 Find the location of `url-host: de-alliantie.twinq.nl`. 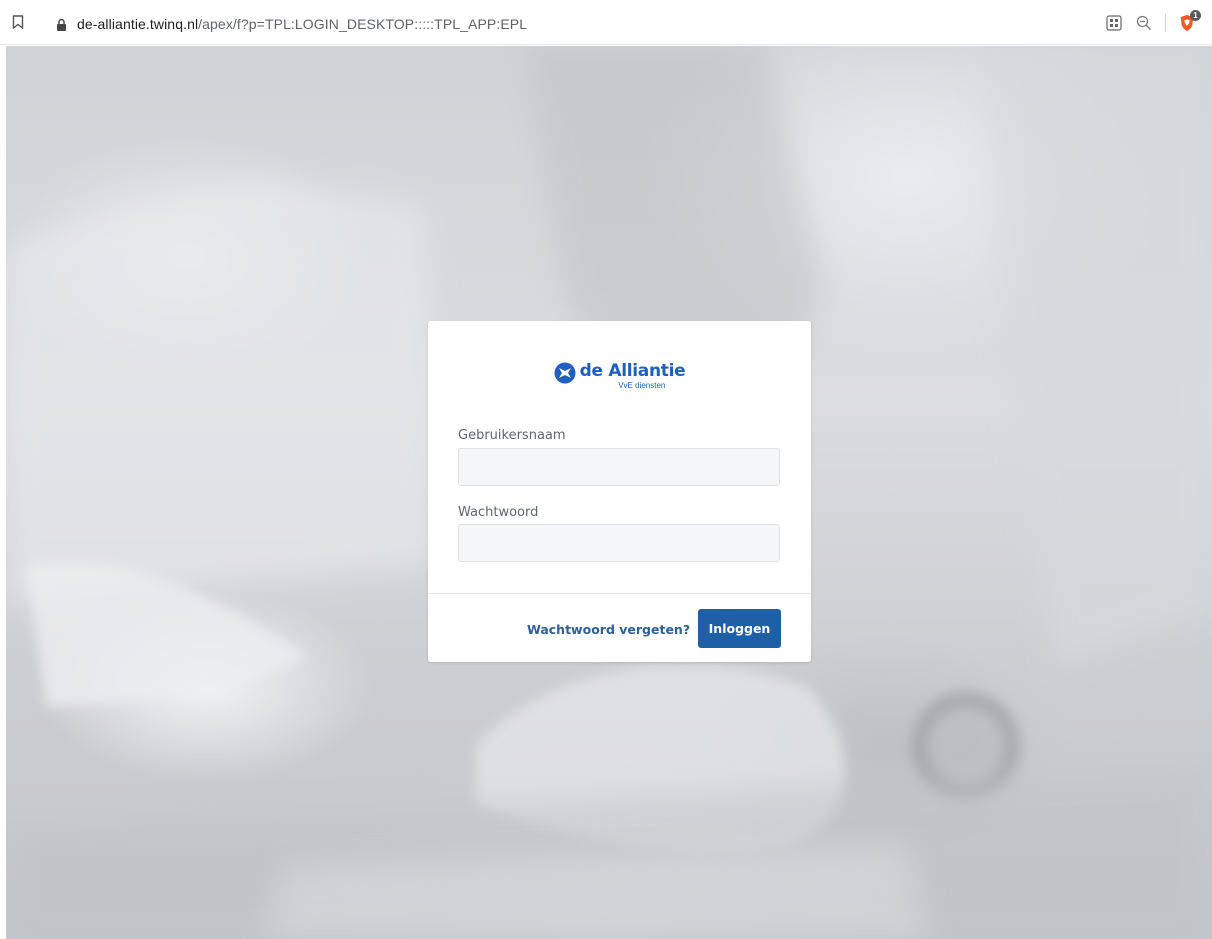

url-host: de-alliantie.twinq.nl is located at coordinates (138, 24).